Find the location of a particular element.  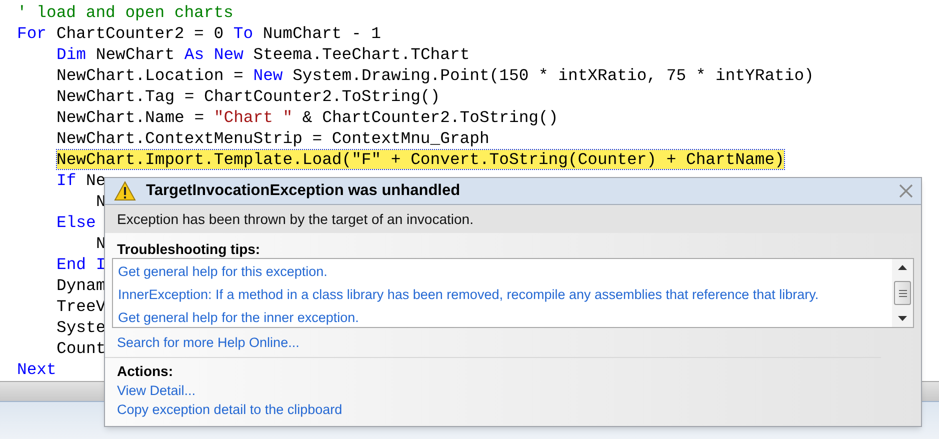

code-line: NewChart.ContextMenuStrip = ContextMnu_Graph is located at coordinates (273, 138).